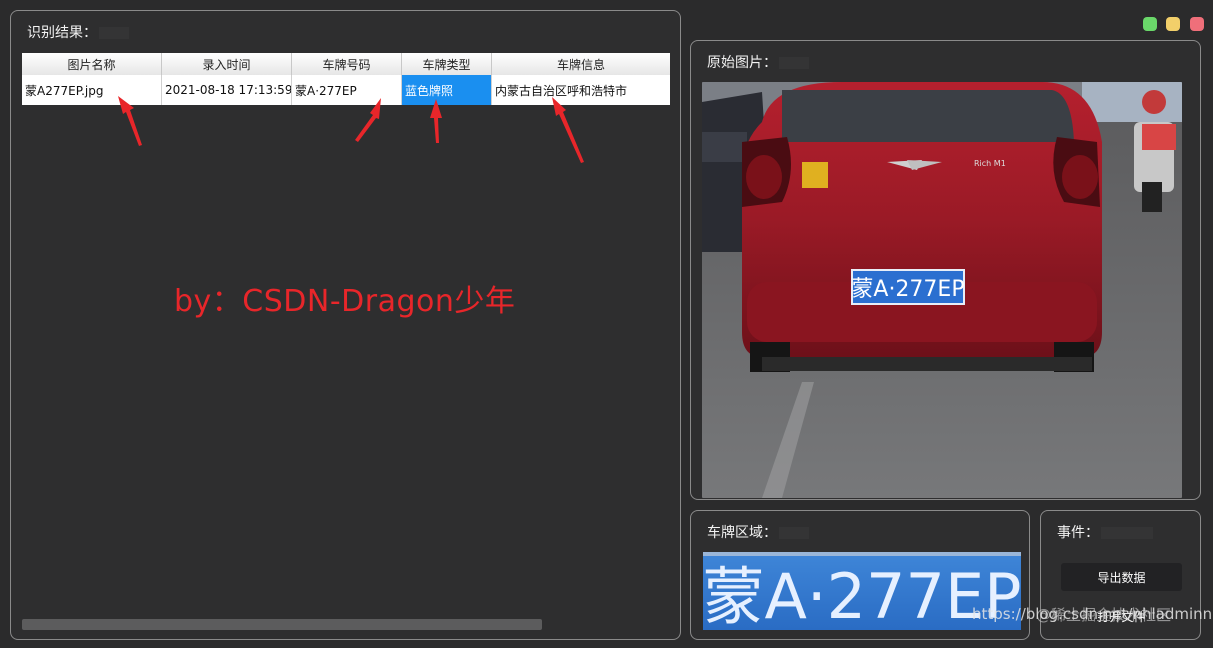 The height and width of the screenshot is (648, 1213). I want to click on badge-text: Rich M1, so click(990, 163).